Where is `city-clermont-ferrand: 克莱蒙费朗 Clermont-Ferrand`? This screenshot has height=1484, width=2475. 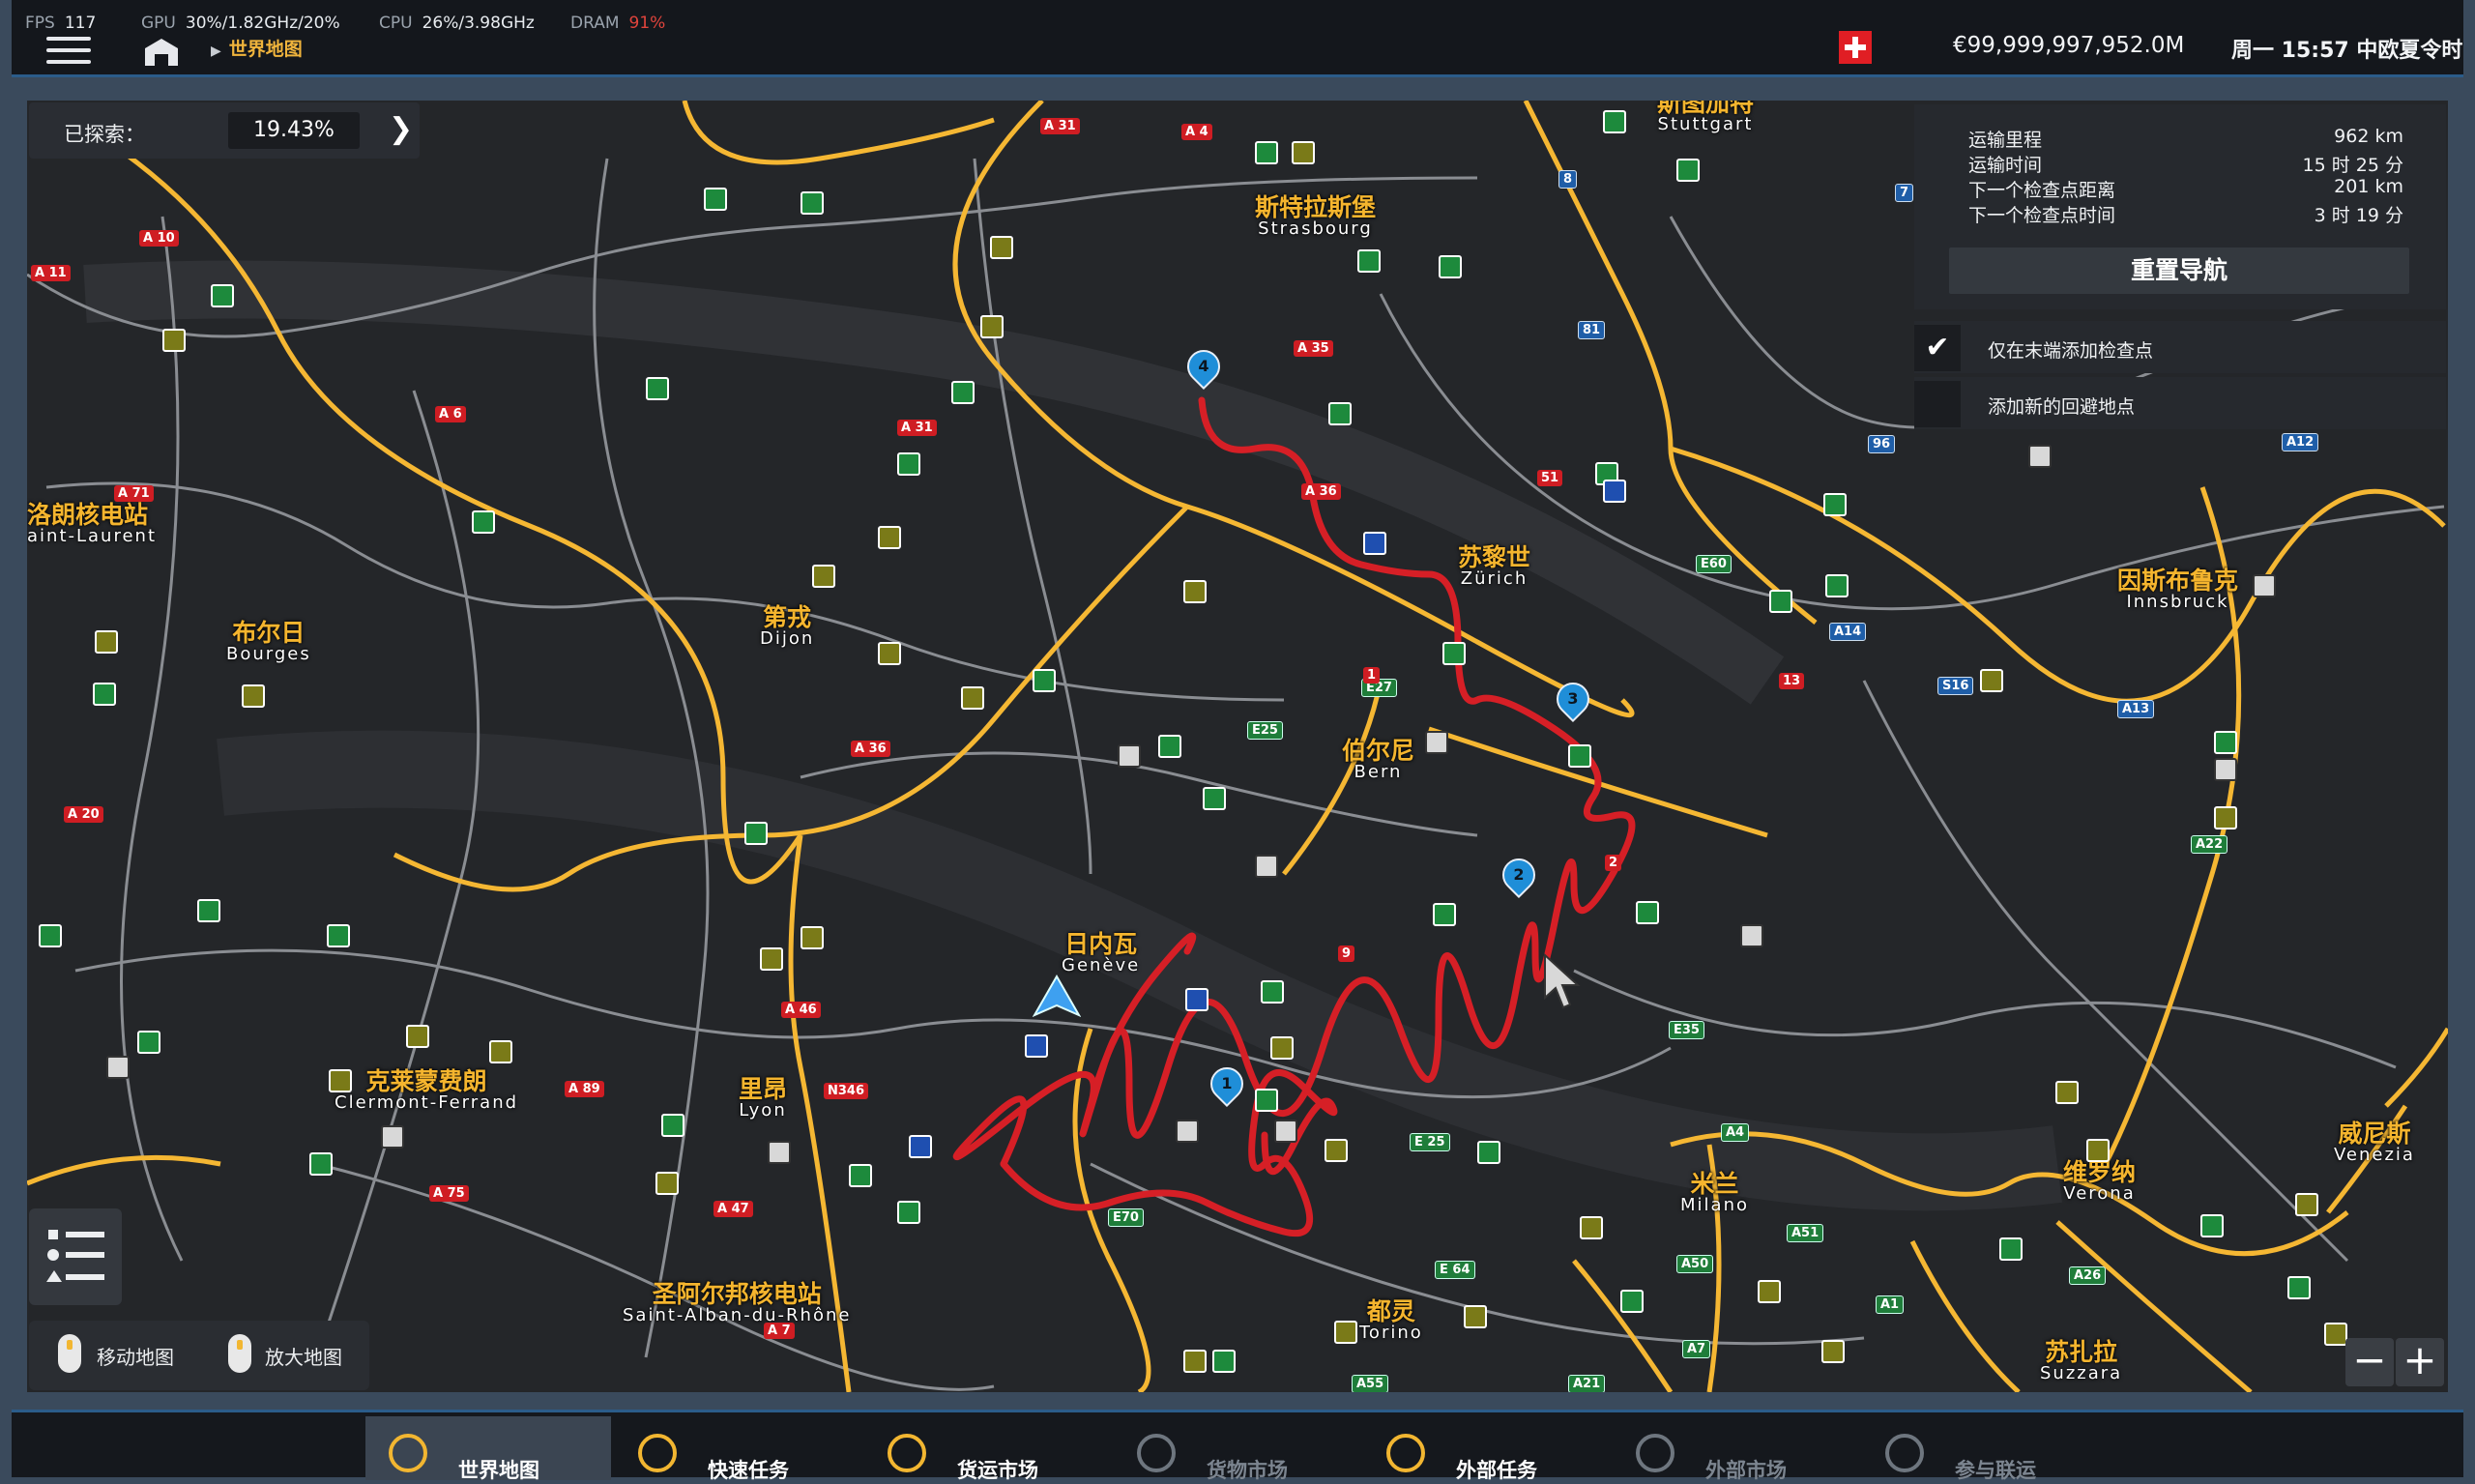 city-clermont-ferrand: 克莱蒙费朗 Clermont-Ferrand is located at coordinates (426, 1091).